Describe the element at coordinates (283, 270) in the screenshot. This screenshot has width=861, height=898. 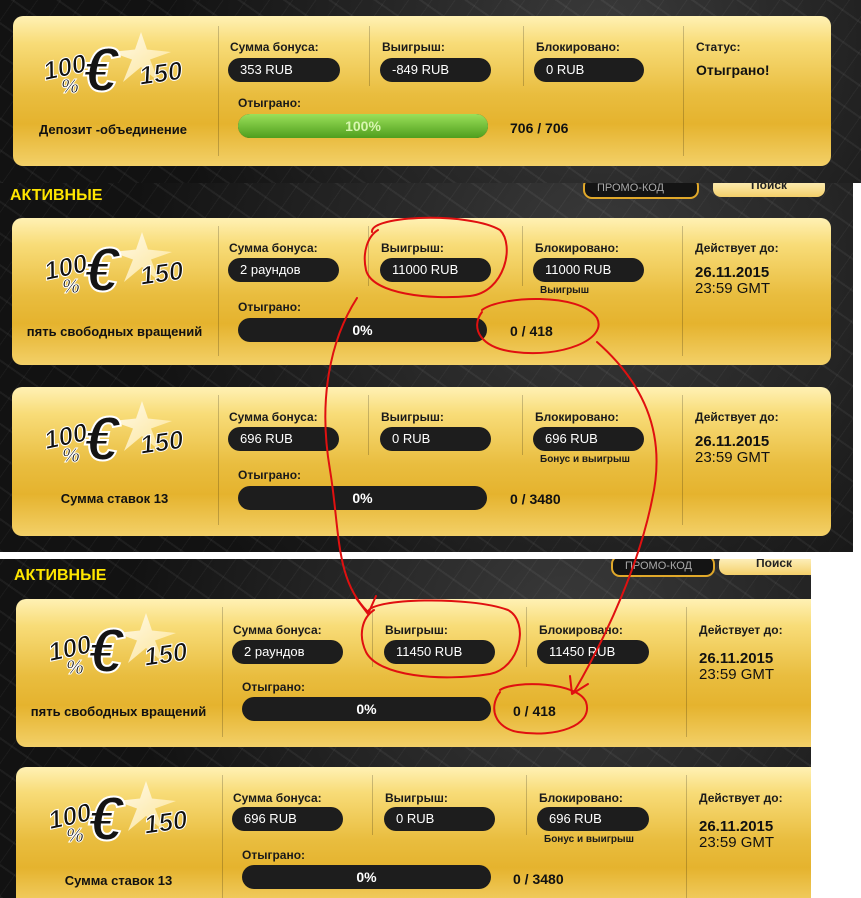
I see `bonus-amount-value: 2 раундов` at that location.